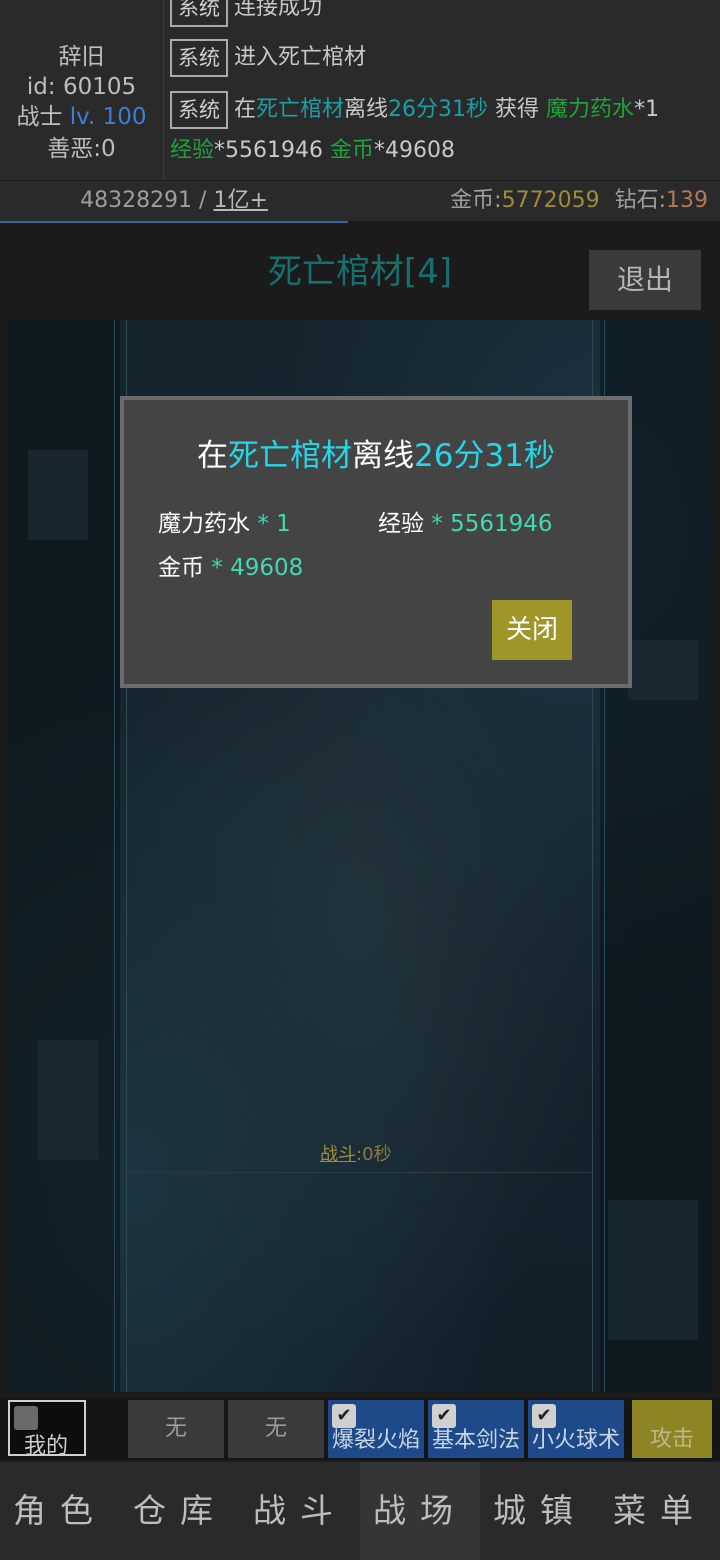 This screenshot has height=1560, width=720. I want to click on skill-slot-basic-sword: ✔ 基本剑法, so click(476, 1429).